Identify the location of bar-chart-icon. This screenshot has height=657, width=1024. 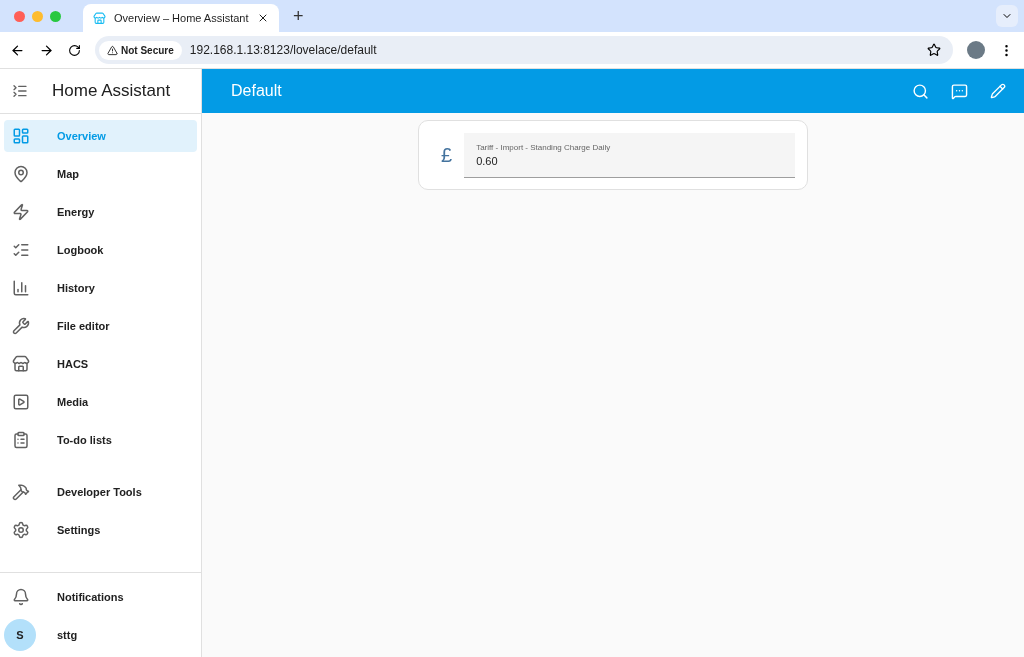
(21, 288).